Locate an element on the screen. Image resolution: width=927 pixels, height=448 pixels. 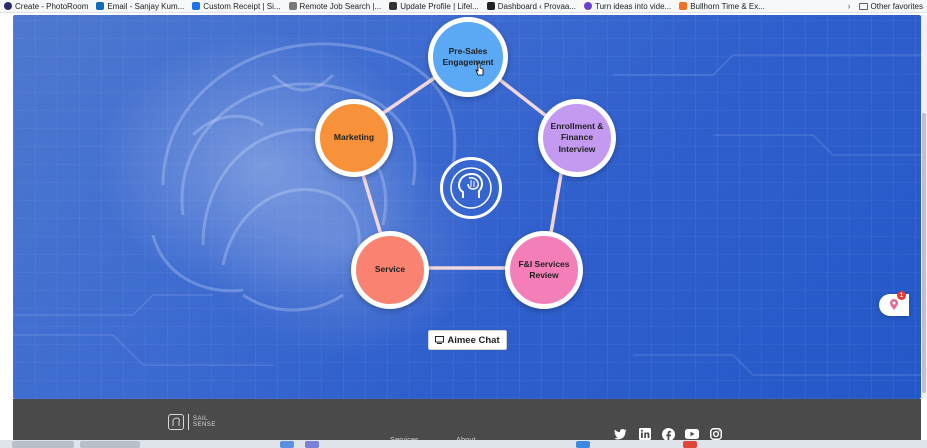
job-search-icon is located at coordinates (292, 6).